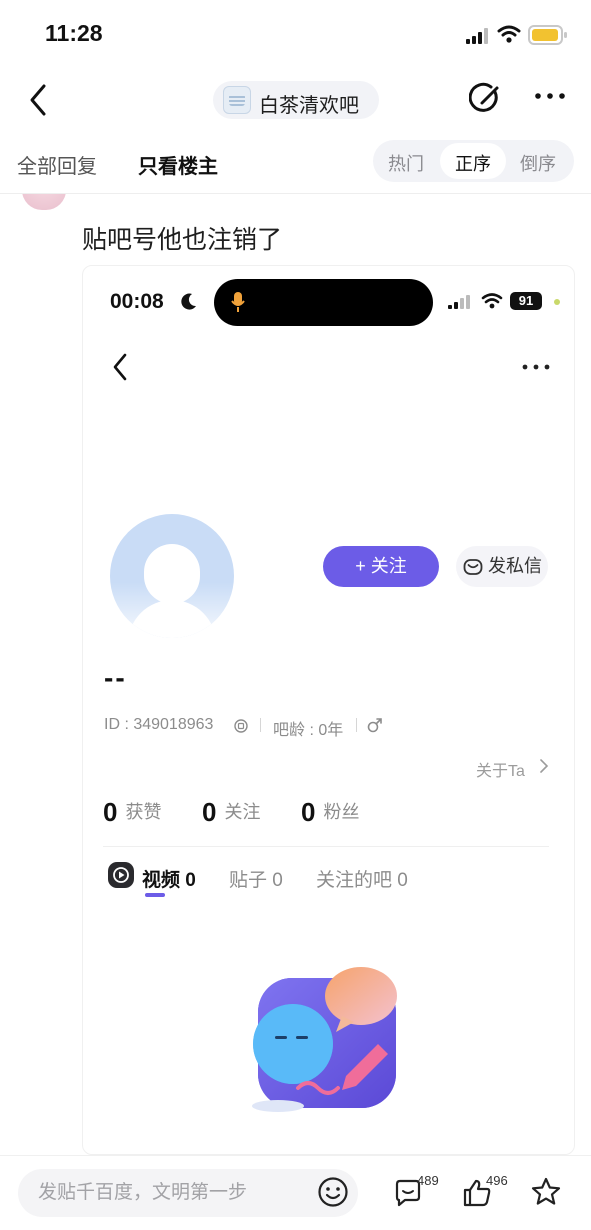  What do you see at coordinates (120, 367) in the screenshot?
I see `screenshot-back-icon` at bounding box center [120, 367].